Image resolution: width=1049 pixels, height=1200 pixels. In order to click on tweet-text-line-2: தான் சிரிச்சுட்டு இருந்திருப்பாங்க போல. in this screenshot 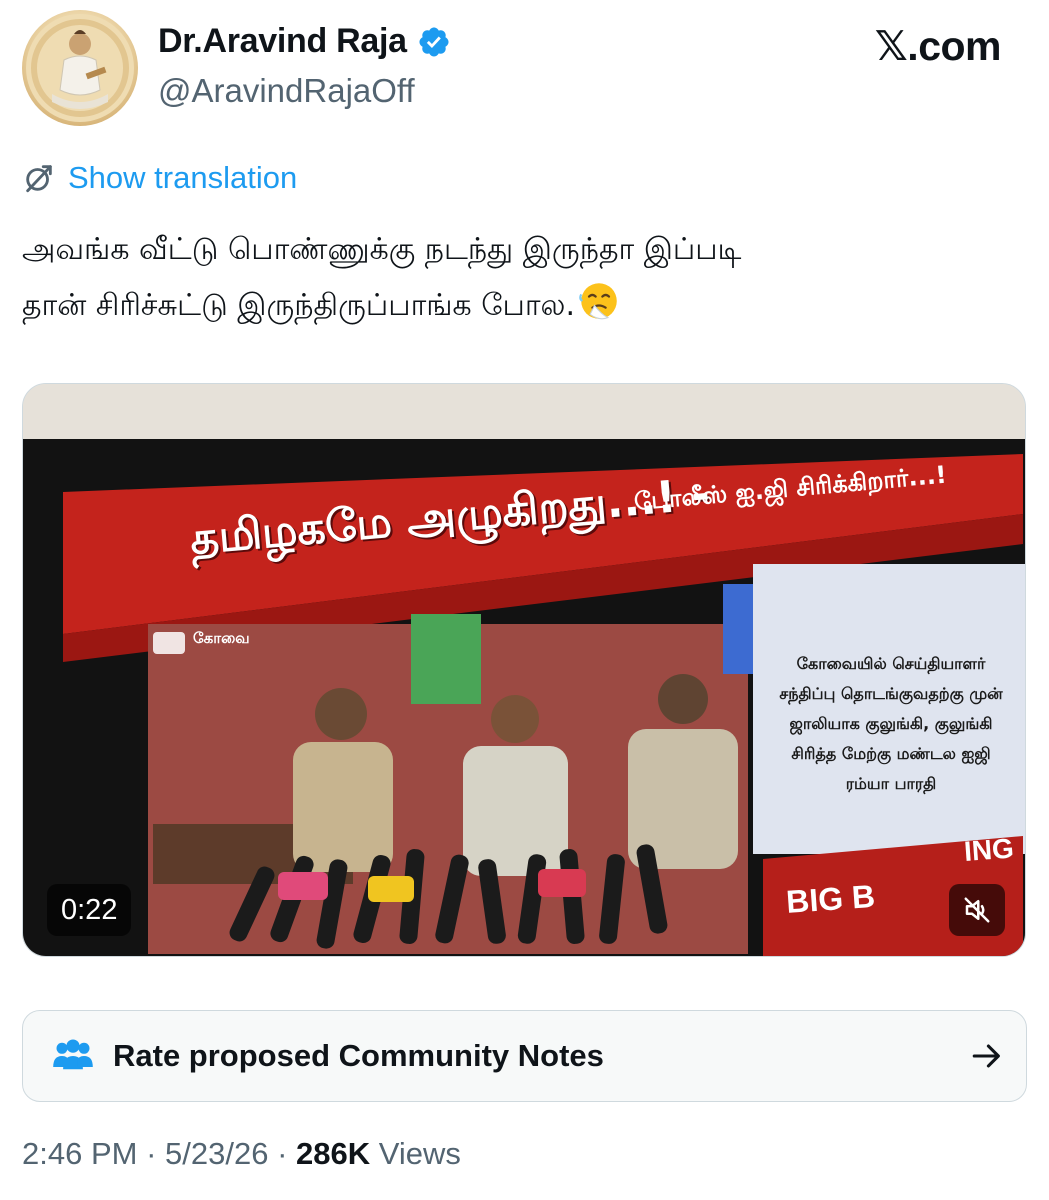, I will do `click(522, 306)`.